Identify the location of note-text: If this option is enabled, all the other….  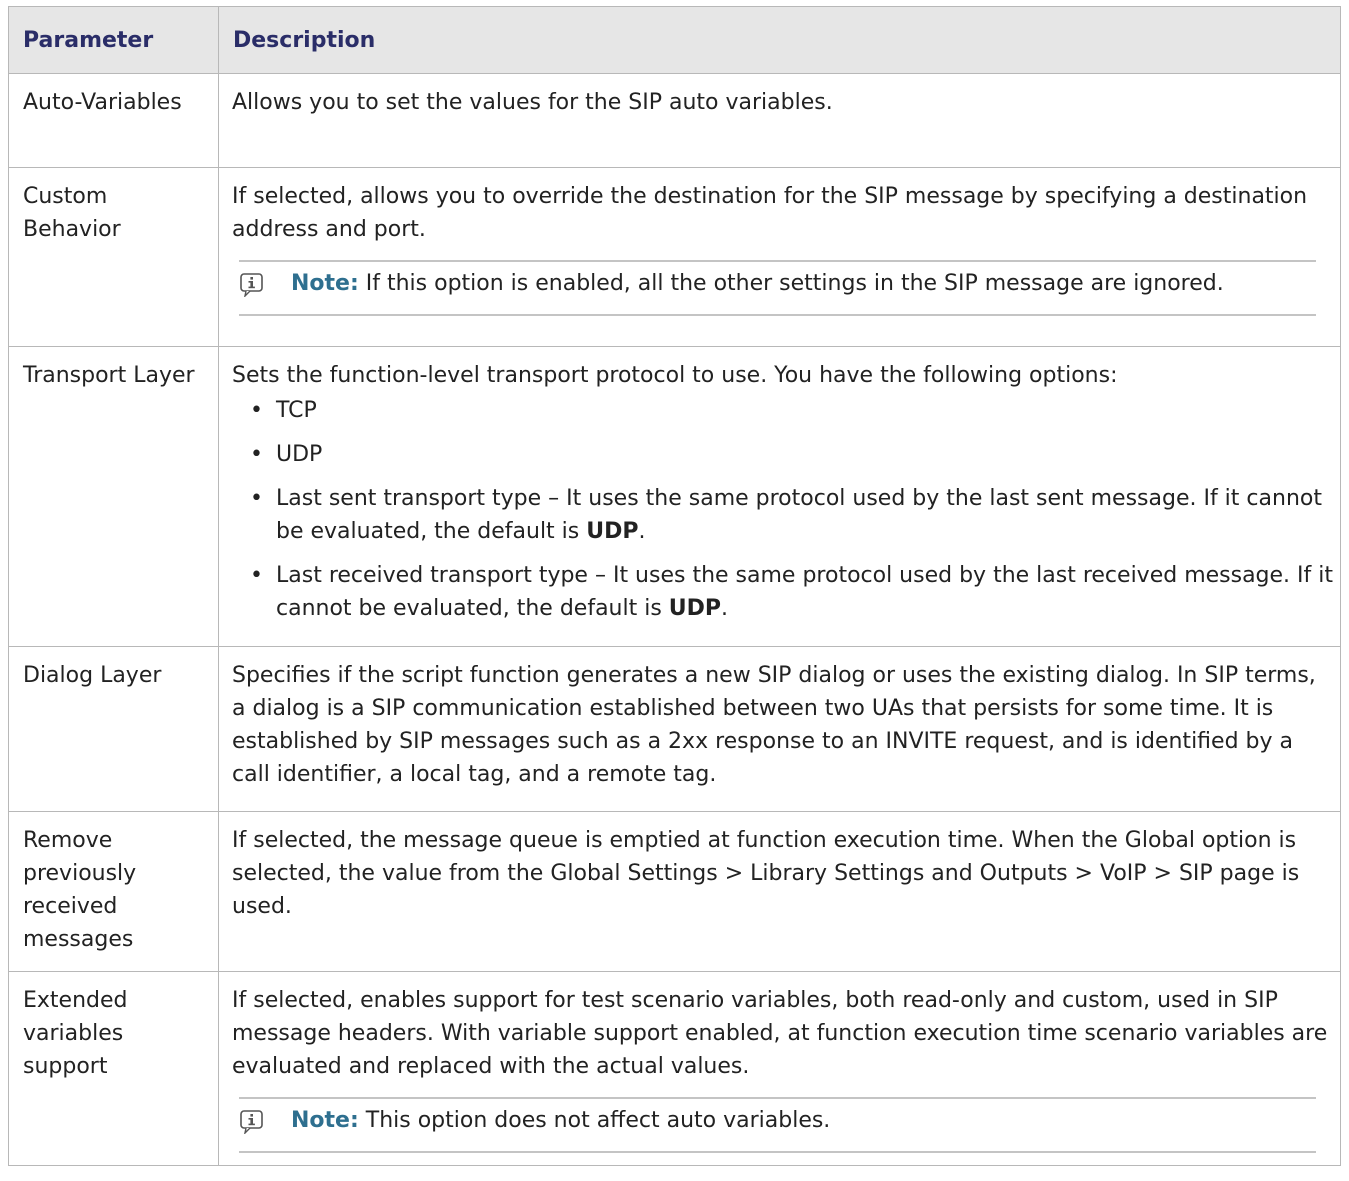
(791, 283).